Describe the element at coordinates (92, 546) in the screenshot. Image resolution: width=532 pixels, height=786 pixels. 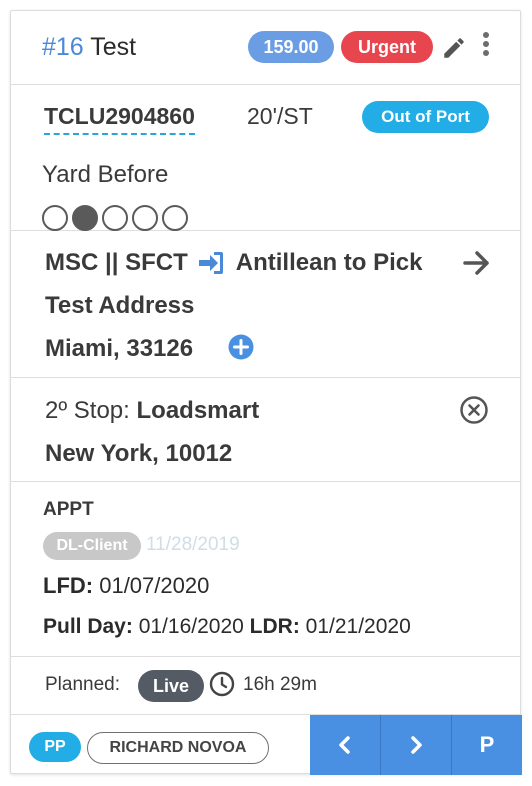
I see `dl-client-badge: DL-Client` at that location.